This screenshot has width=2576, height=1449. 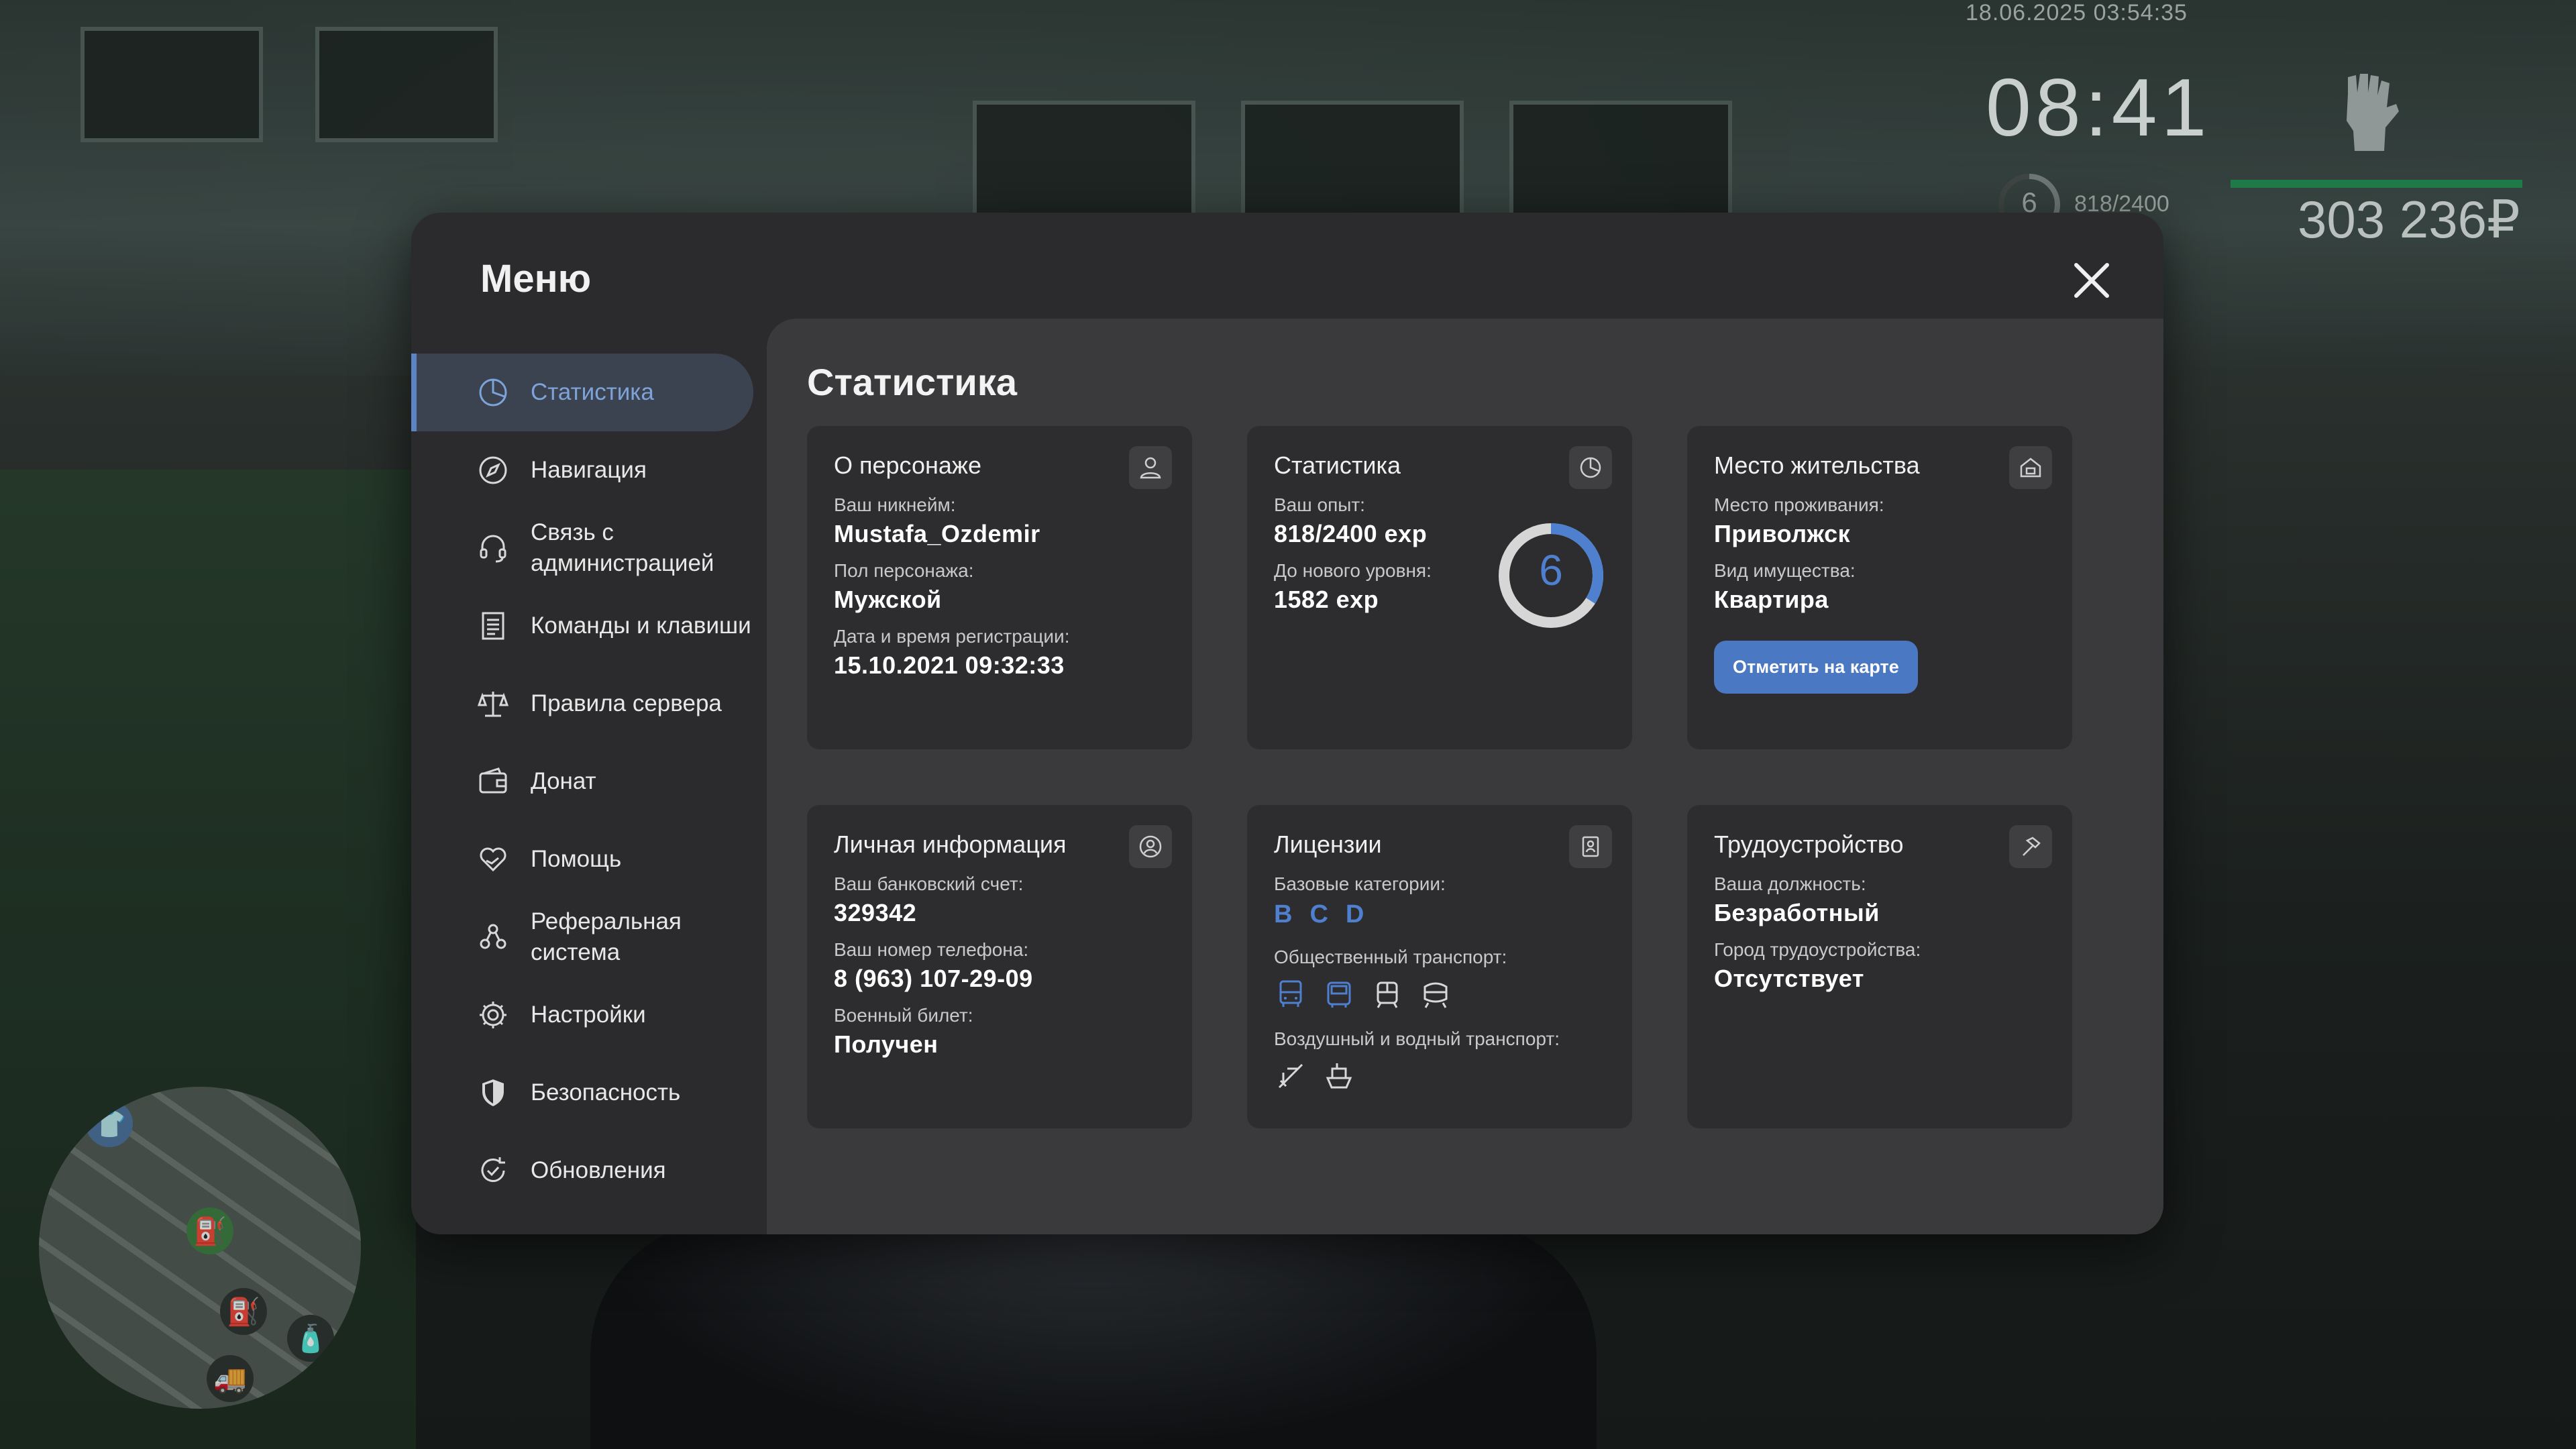 What do you see at coordinates (2098, 107) in the screenshot?
I see `hud-clock: 08:41` at bounding box center [2098, 107].